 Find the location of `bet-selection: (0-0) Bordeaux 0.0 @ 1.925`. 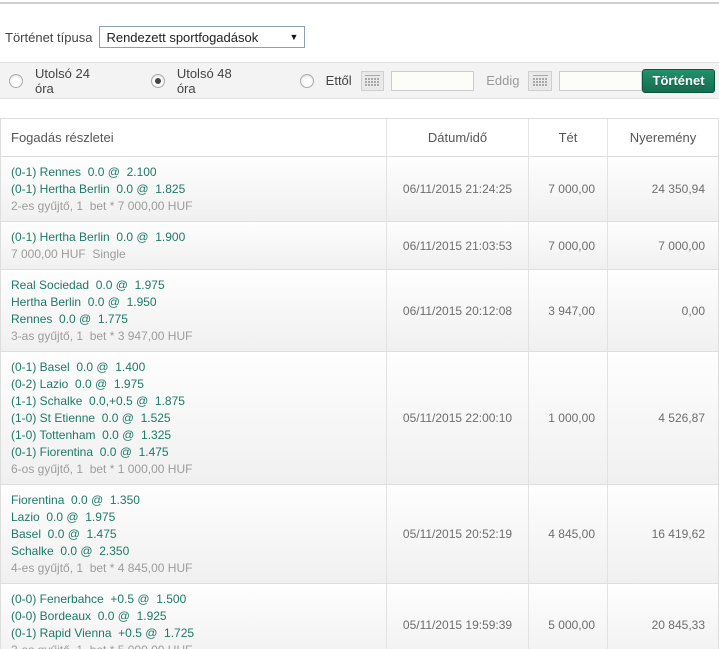

bet-selection: (0-0) Bordeaux 0.0 @ 1.925 is located at coordinates (89, 616).